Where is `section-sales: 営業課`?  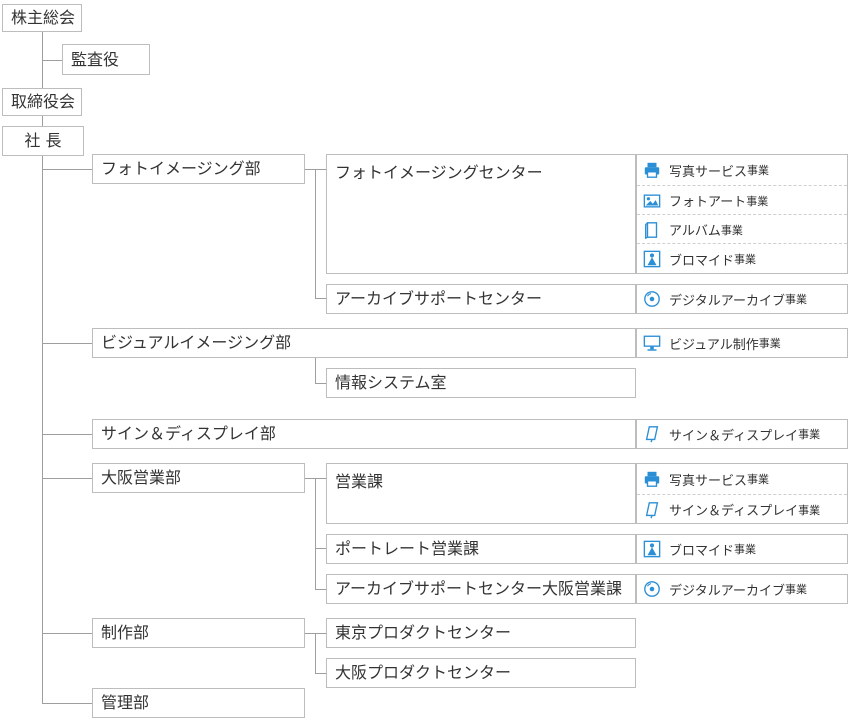
section-sales: 営業課 is located at coordinates (481, 493).